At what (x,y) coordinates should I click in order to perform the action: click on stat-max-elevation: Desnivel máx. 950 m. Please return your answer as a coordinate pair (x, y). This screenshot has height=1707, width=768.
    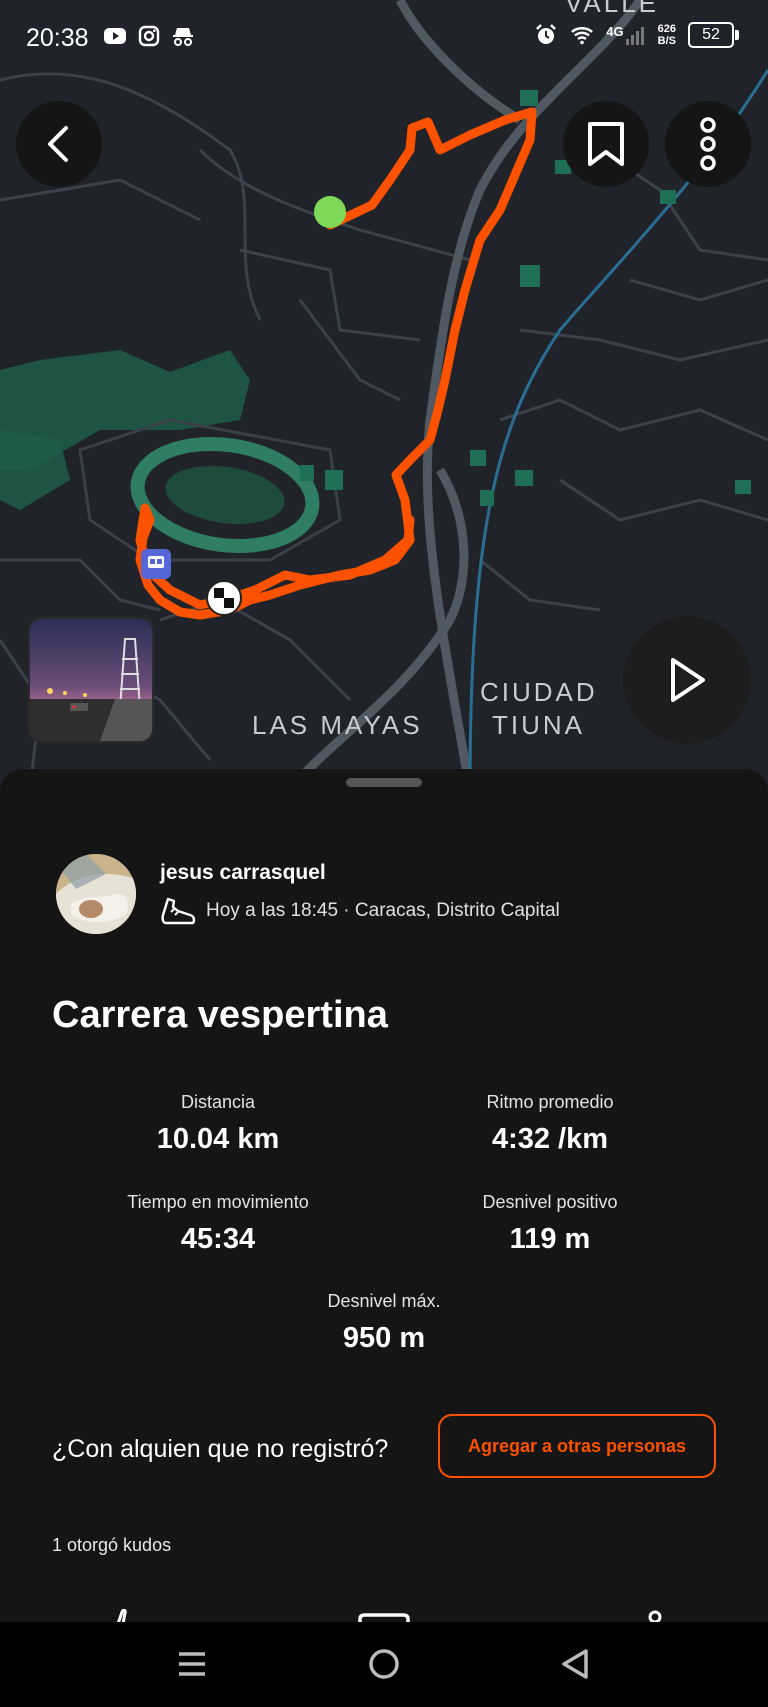
    Looking at the image, I should click on (384, 1323).